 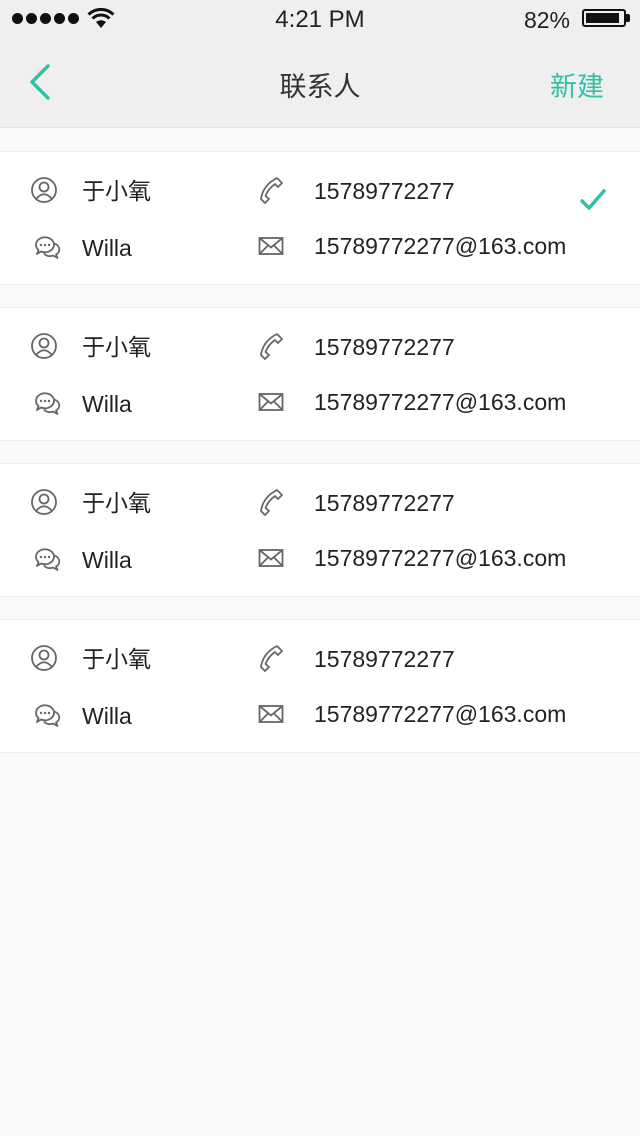 I want to click on status-bar: 4:21 PM 82%, so click(x=320, y=20).